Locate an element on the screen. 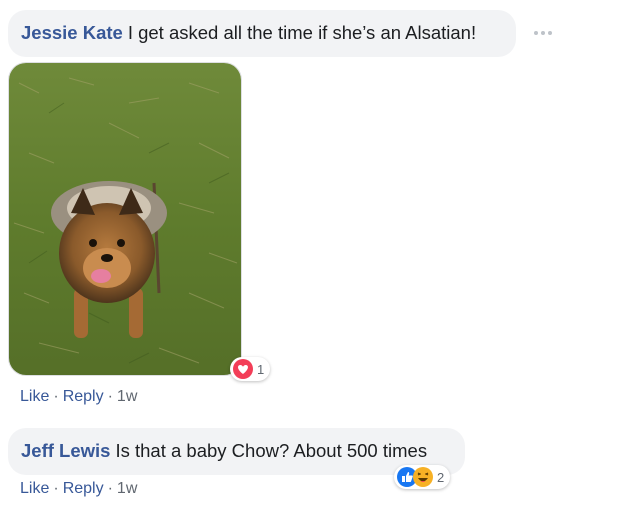 This screenshot has width=642, height=509. comment-author: Jessie Kate is located at coordinates (72, 32).